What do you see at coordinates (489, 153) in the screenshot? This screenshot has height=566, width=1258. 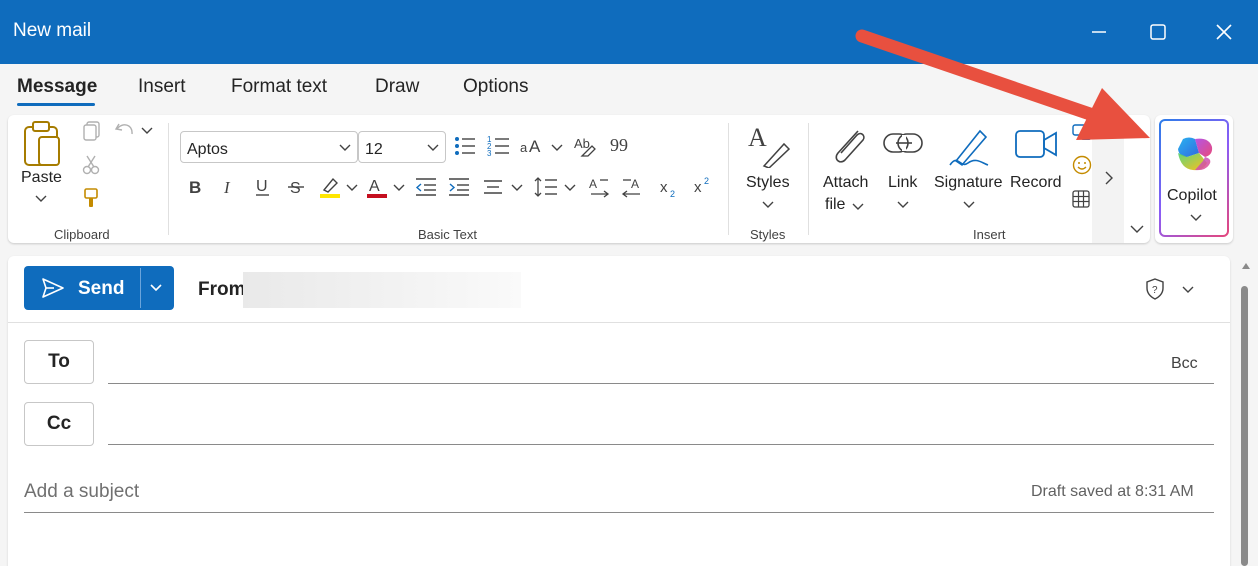 I see `svg-text: 3` at bounding box center [489, 153].